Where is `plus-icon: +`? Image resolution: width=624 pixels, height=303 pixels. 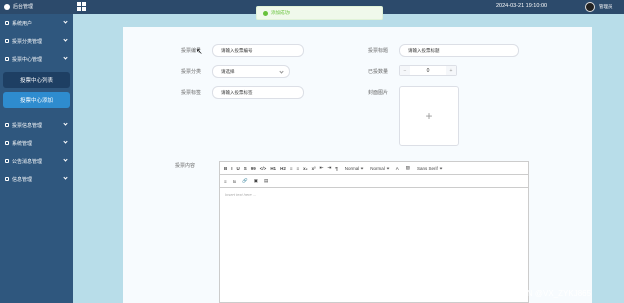
plus-icon: + is located at coordinates (429, 116).